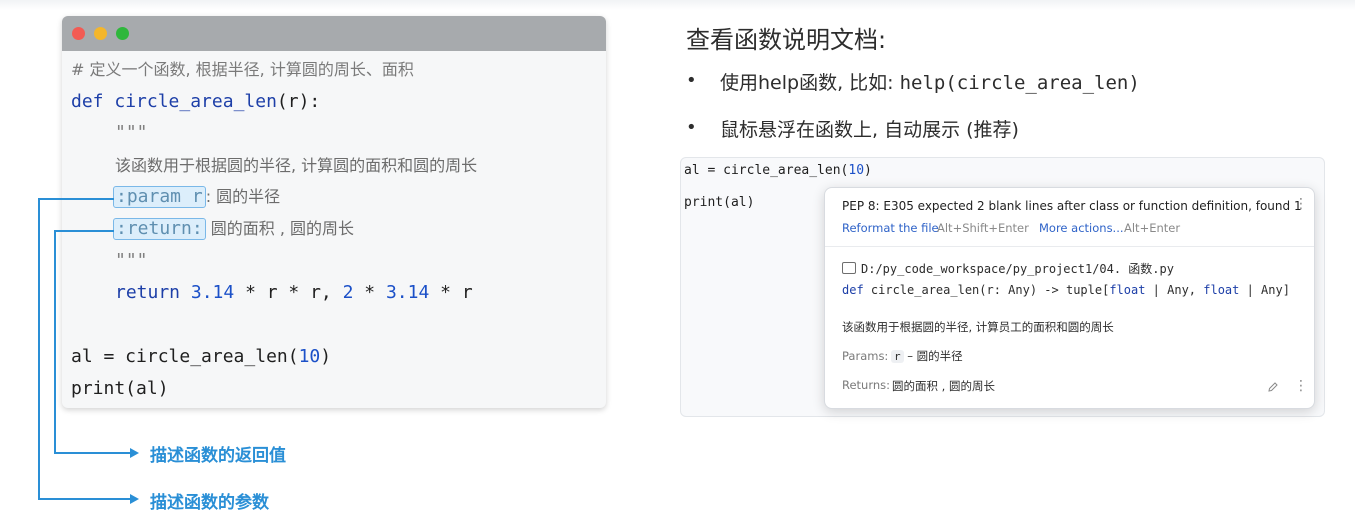 The width and height of the screenshot is (1355, 520). What do you see at coordinates (148, 292) in the screenshot?
I see `return-keyword: return` at bounding box center [148, 292].